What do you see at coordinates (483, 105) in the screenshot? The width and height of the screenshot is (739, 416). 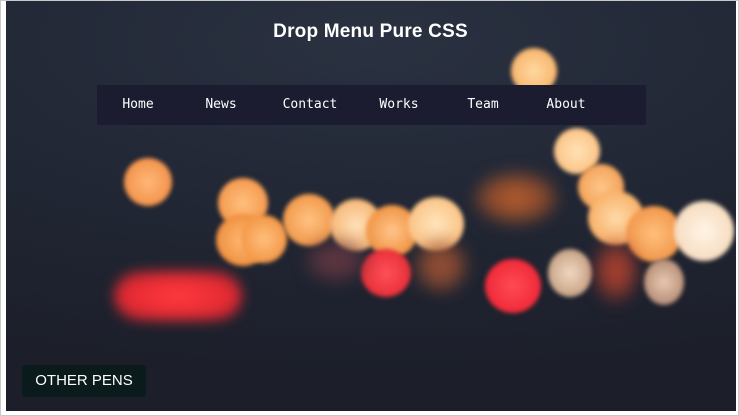 I see `menu-item-team: Team` at bounding box center [483, 105].